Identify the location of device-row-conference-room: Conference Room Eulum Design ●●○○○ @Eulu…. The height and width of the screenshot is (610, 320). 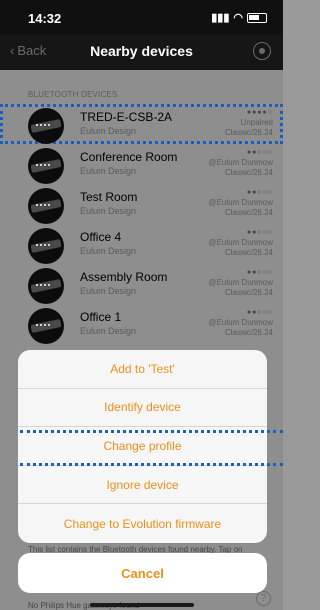
(141, 164).